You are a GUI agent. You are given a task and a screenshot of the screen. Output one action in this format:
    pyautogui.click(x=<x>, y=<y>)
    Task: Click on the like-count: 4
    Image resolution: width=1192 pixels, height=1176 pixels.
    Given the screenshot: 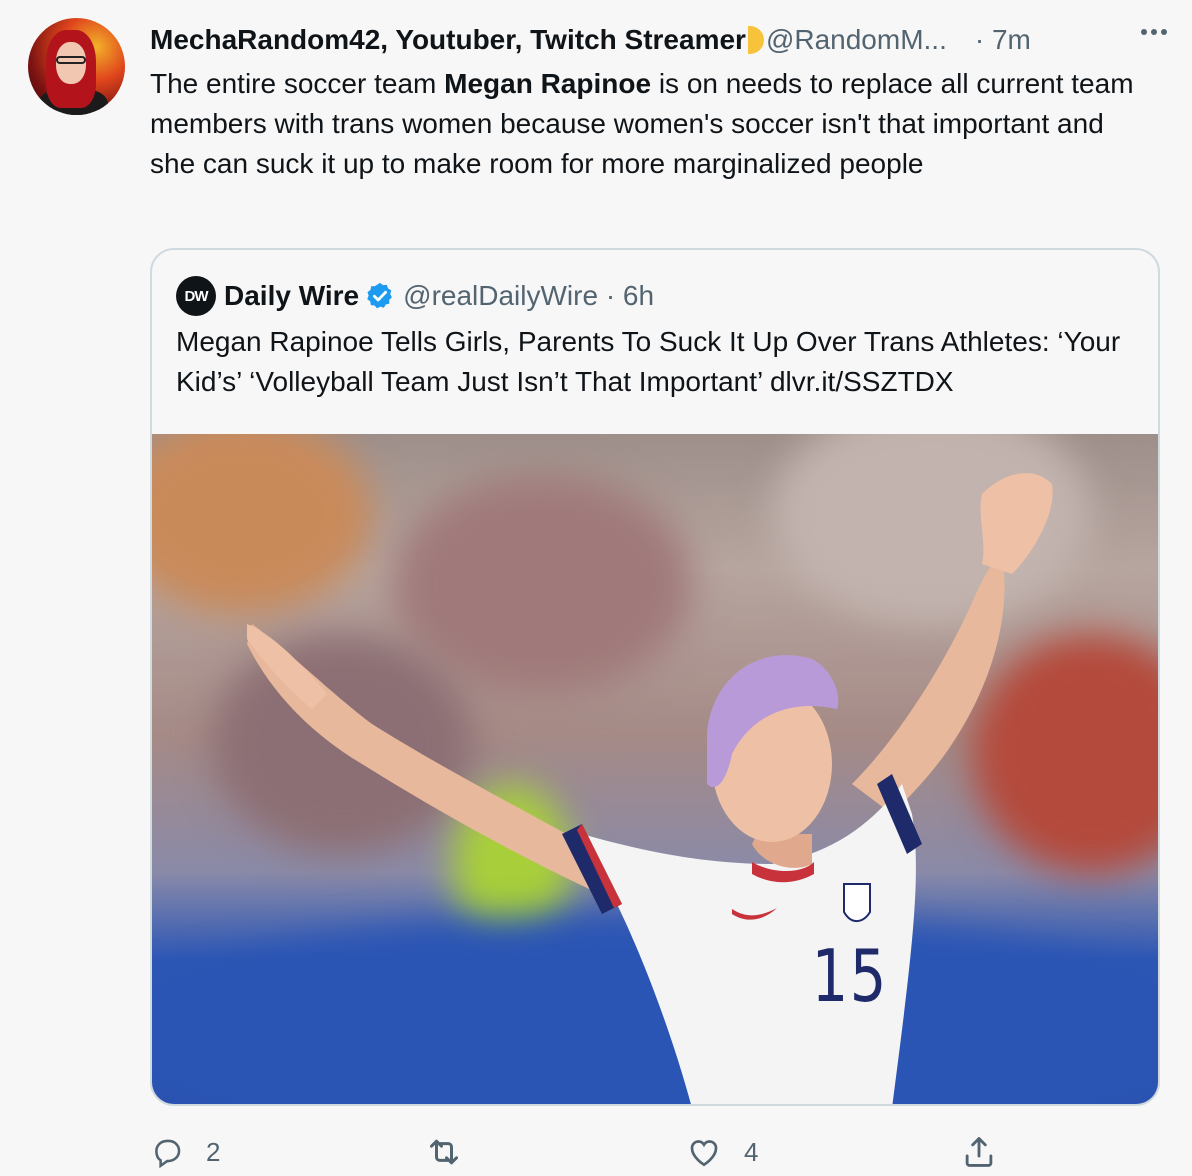 What is the action you would take?
    pyautogui.click(x=751, y=1151)
    